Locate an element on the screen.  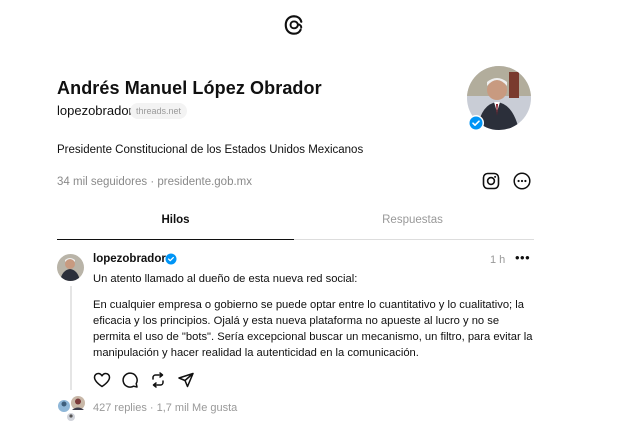
followers-row: 34 mil seguidores · presidente.gob.mx is located at coordinates (154, 182).